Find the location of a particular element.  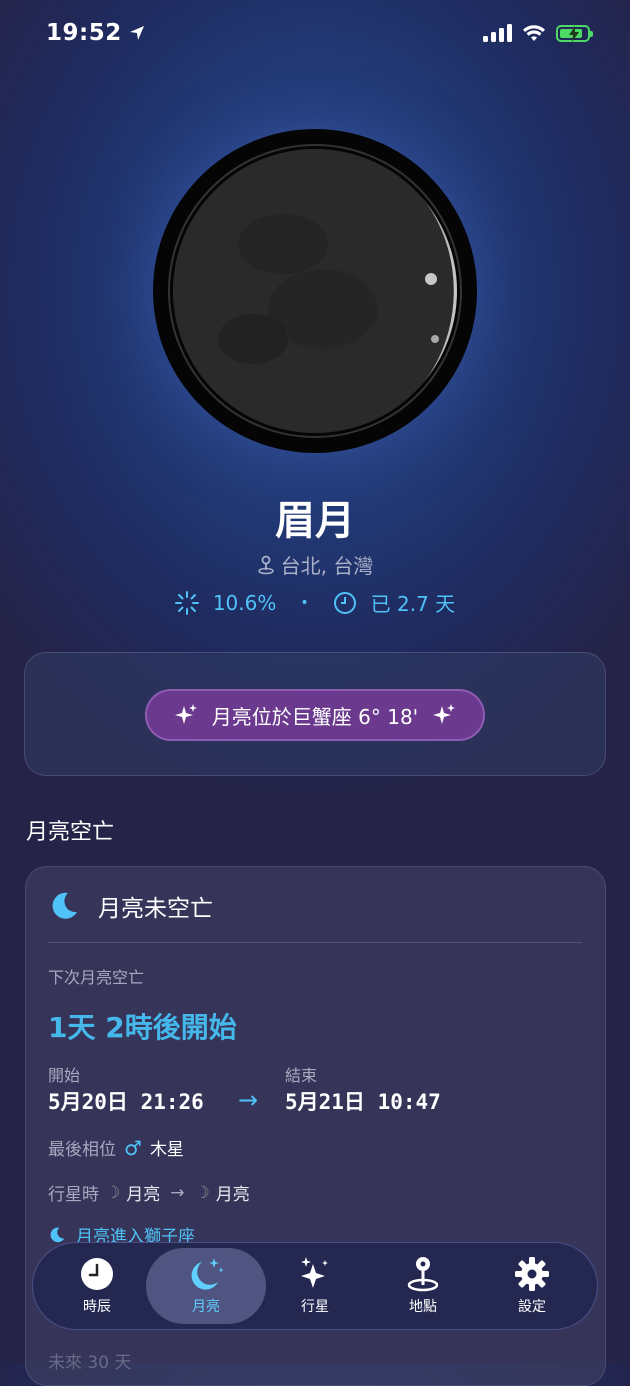

tab-label: 時辰 is located at coordinates (97, 1307).